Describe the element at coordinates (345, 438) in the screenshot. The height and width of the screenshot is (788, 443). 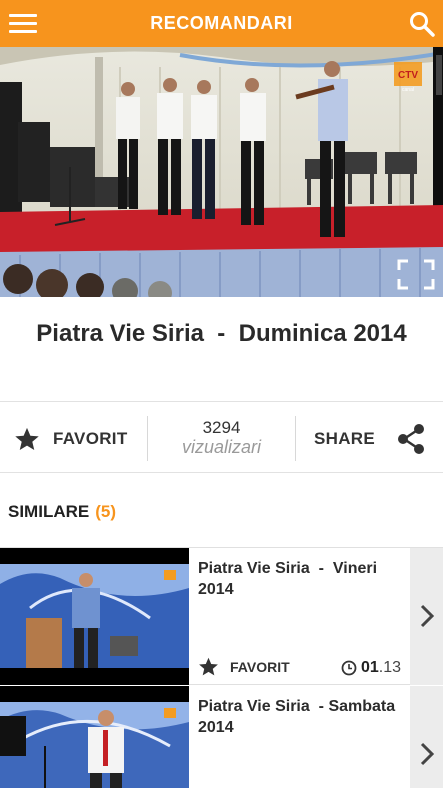
I see `share-label: SHARE` at that location.